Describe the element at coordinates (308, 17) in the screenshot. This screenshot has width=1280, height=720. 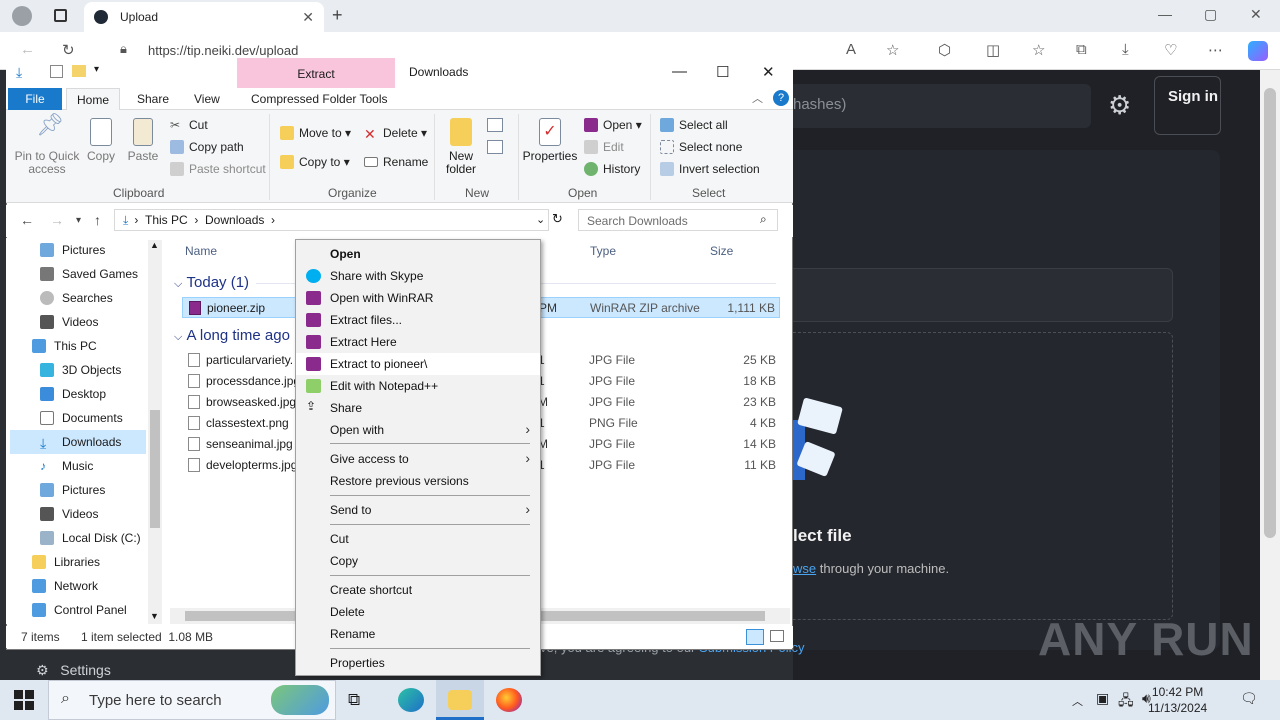
I see `tab-close-icon: ✕` at that location.